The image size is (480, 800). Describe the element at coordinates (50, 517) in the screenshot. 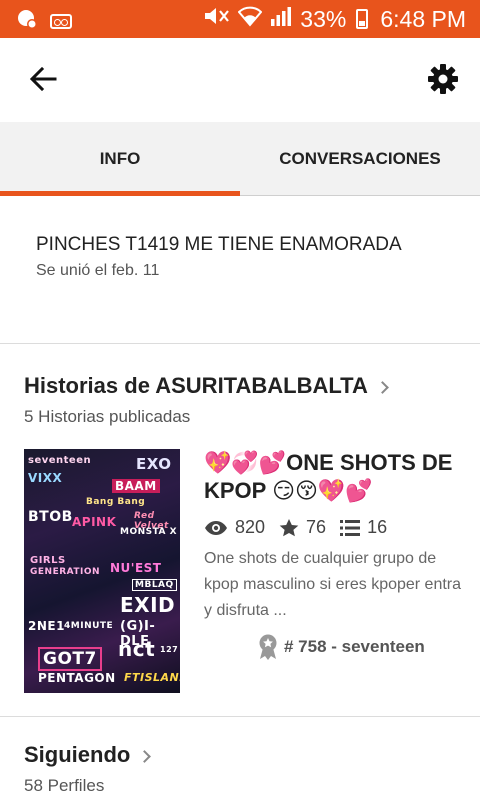

I see `cover-word: BTOB` at that location.